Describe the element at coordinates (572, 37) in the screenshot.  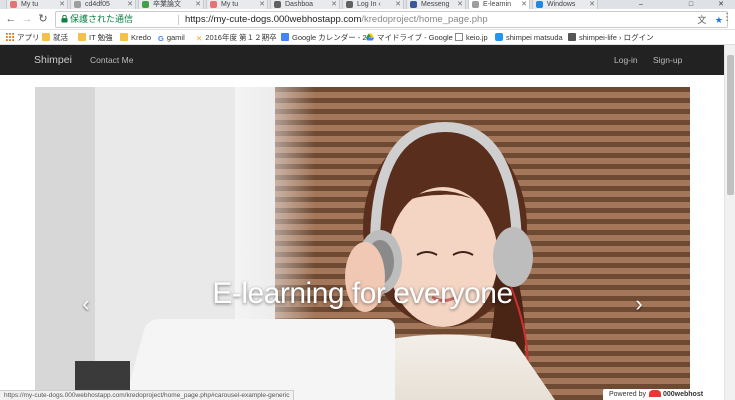
I see `blog-icon` at that location.